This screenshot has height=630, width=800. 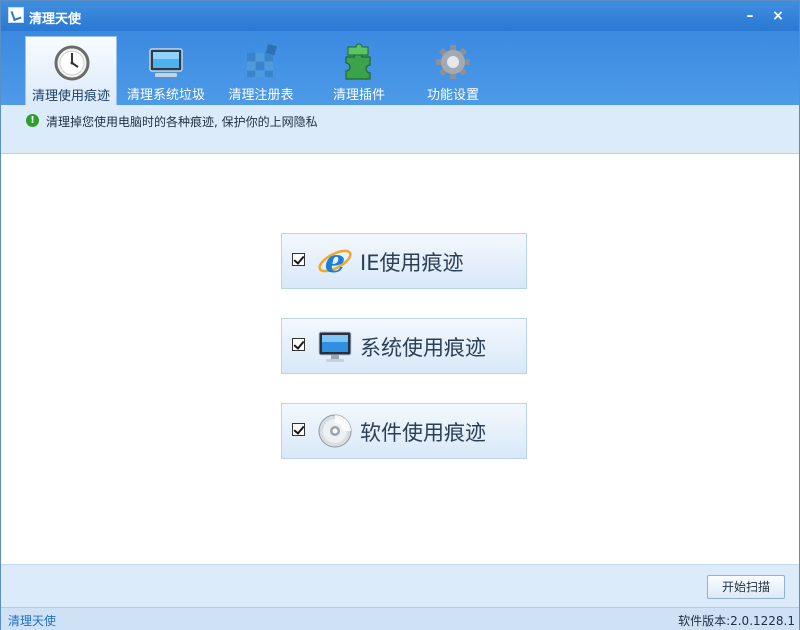 What do you see at coordinates (400, 585) in the screenshot?
I see `action-bar: 开始扫描` at bounding box center [400, 585].